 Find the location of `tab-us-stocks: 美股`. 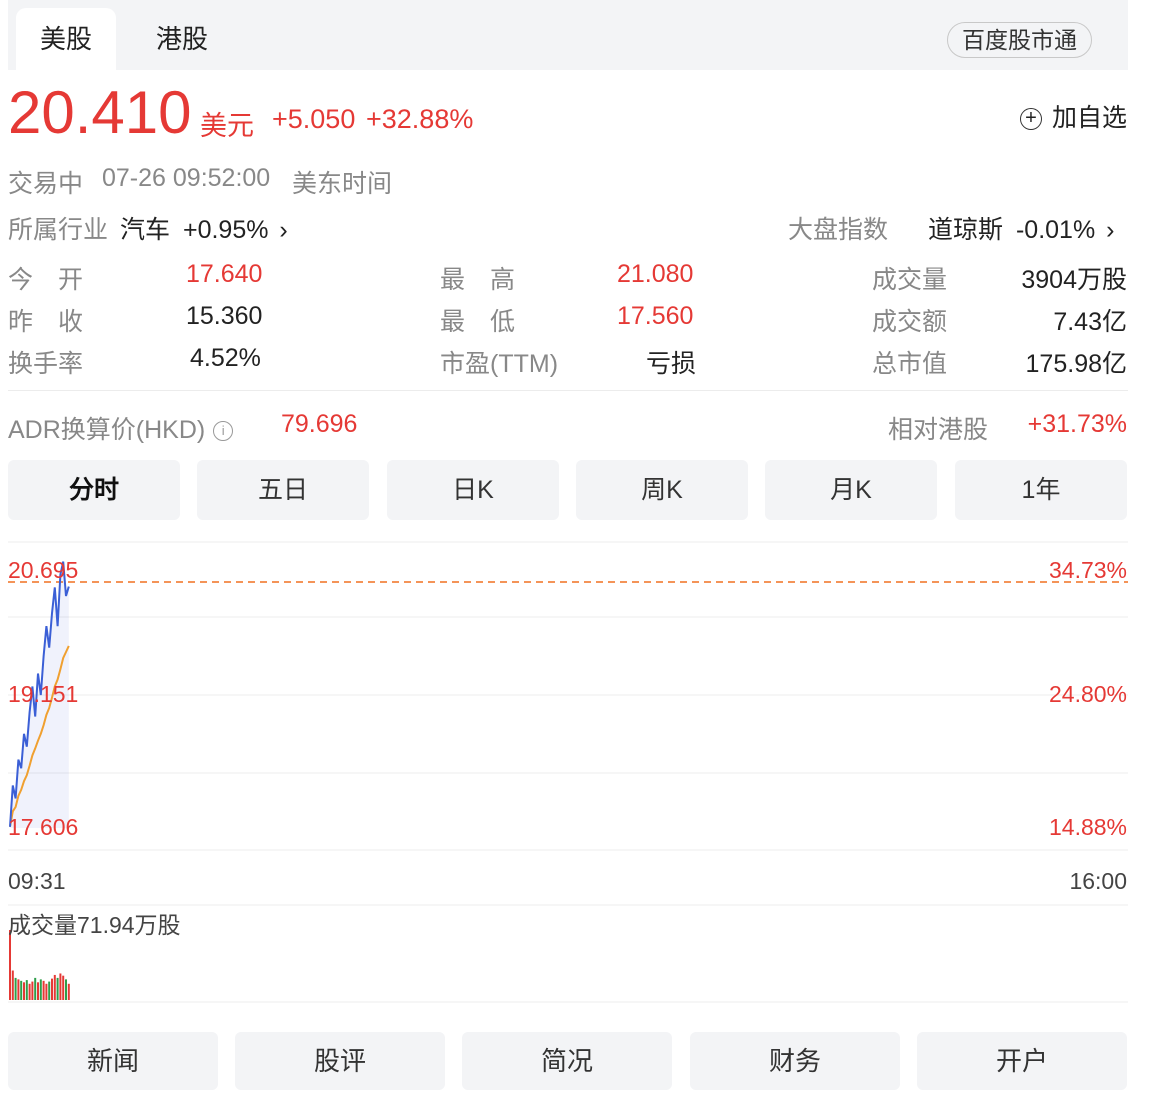

tab-us-stocks: 美股 is located at coordinates (66, 39).